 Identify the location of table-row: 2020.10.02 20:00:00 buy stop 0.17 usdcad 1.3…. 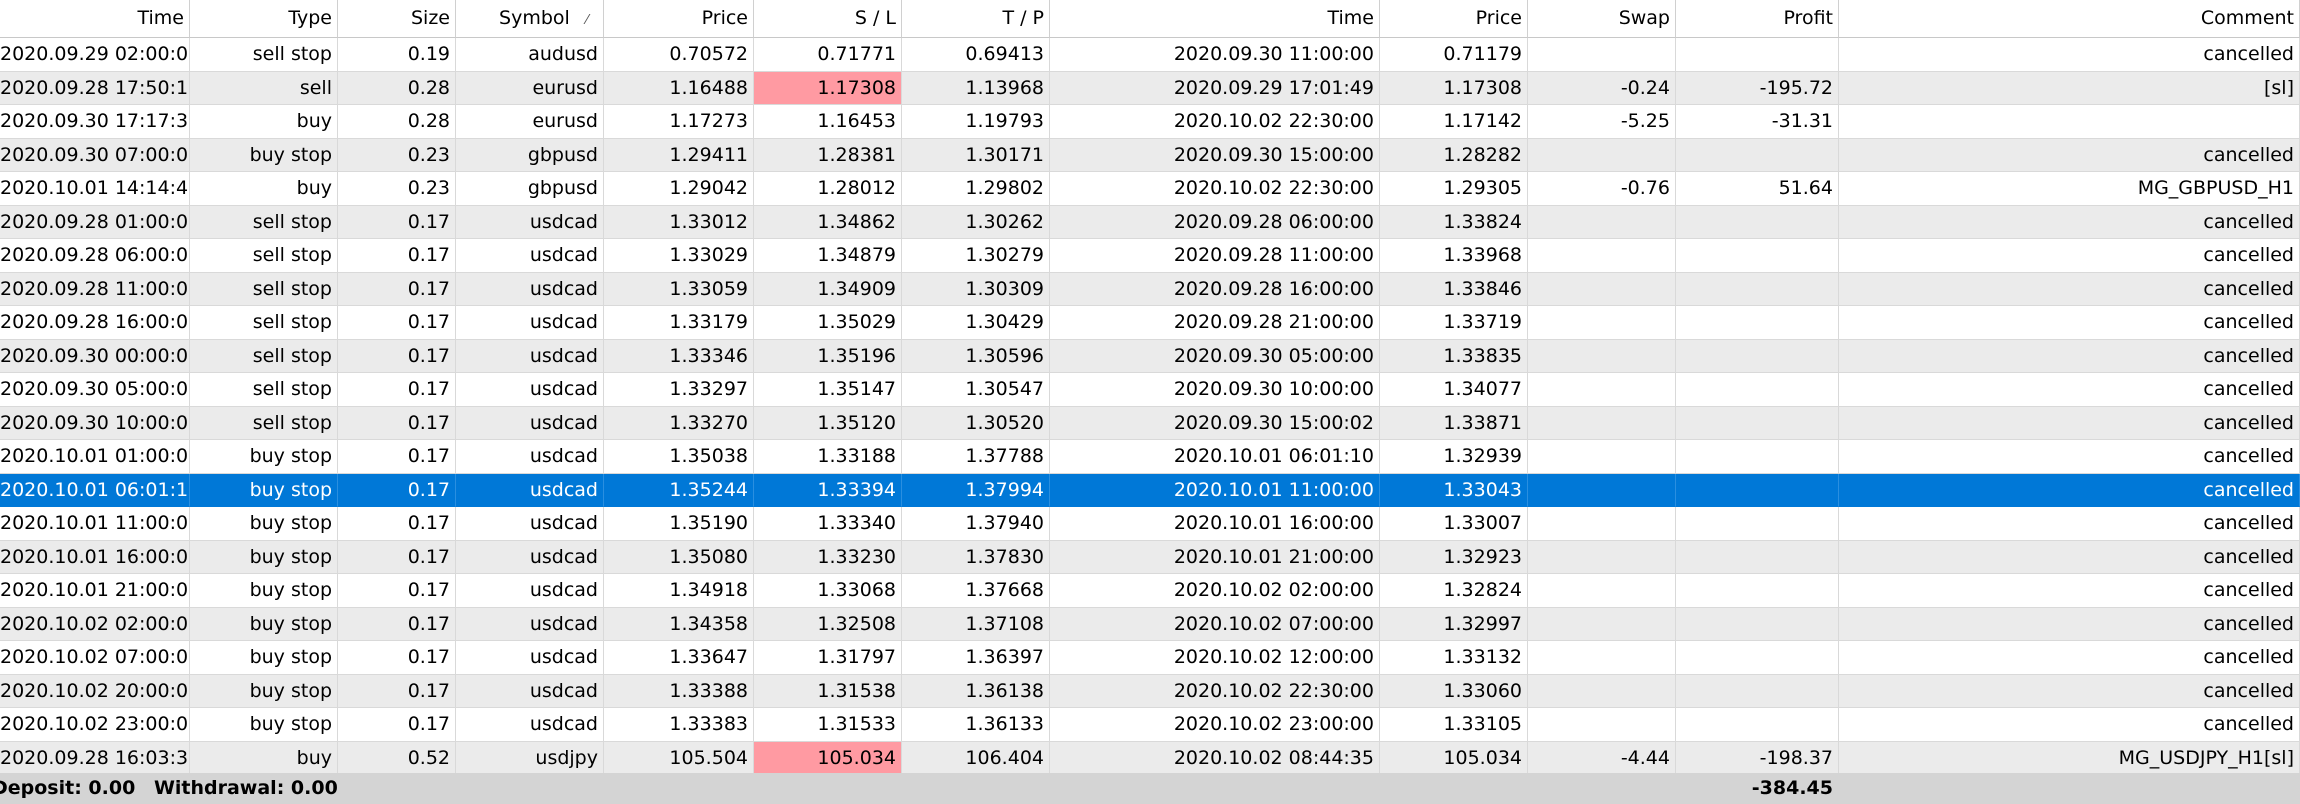
(1150, 691).